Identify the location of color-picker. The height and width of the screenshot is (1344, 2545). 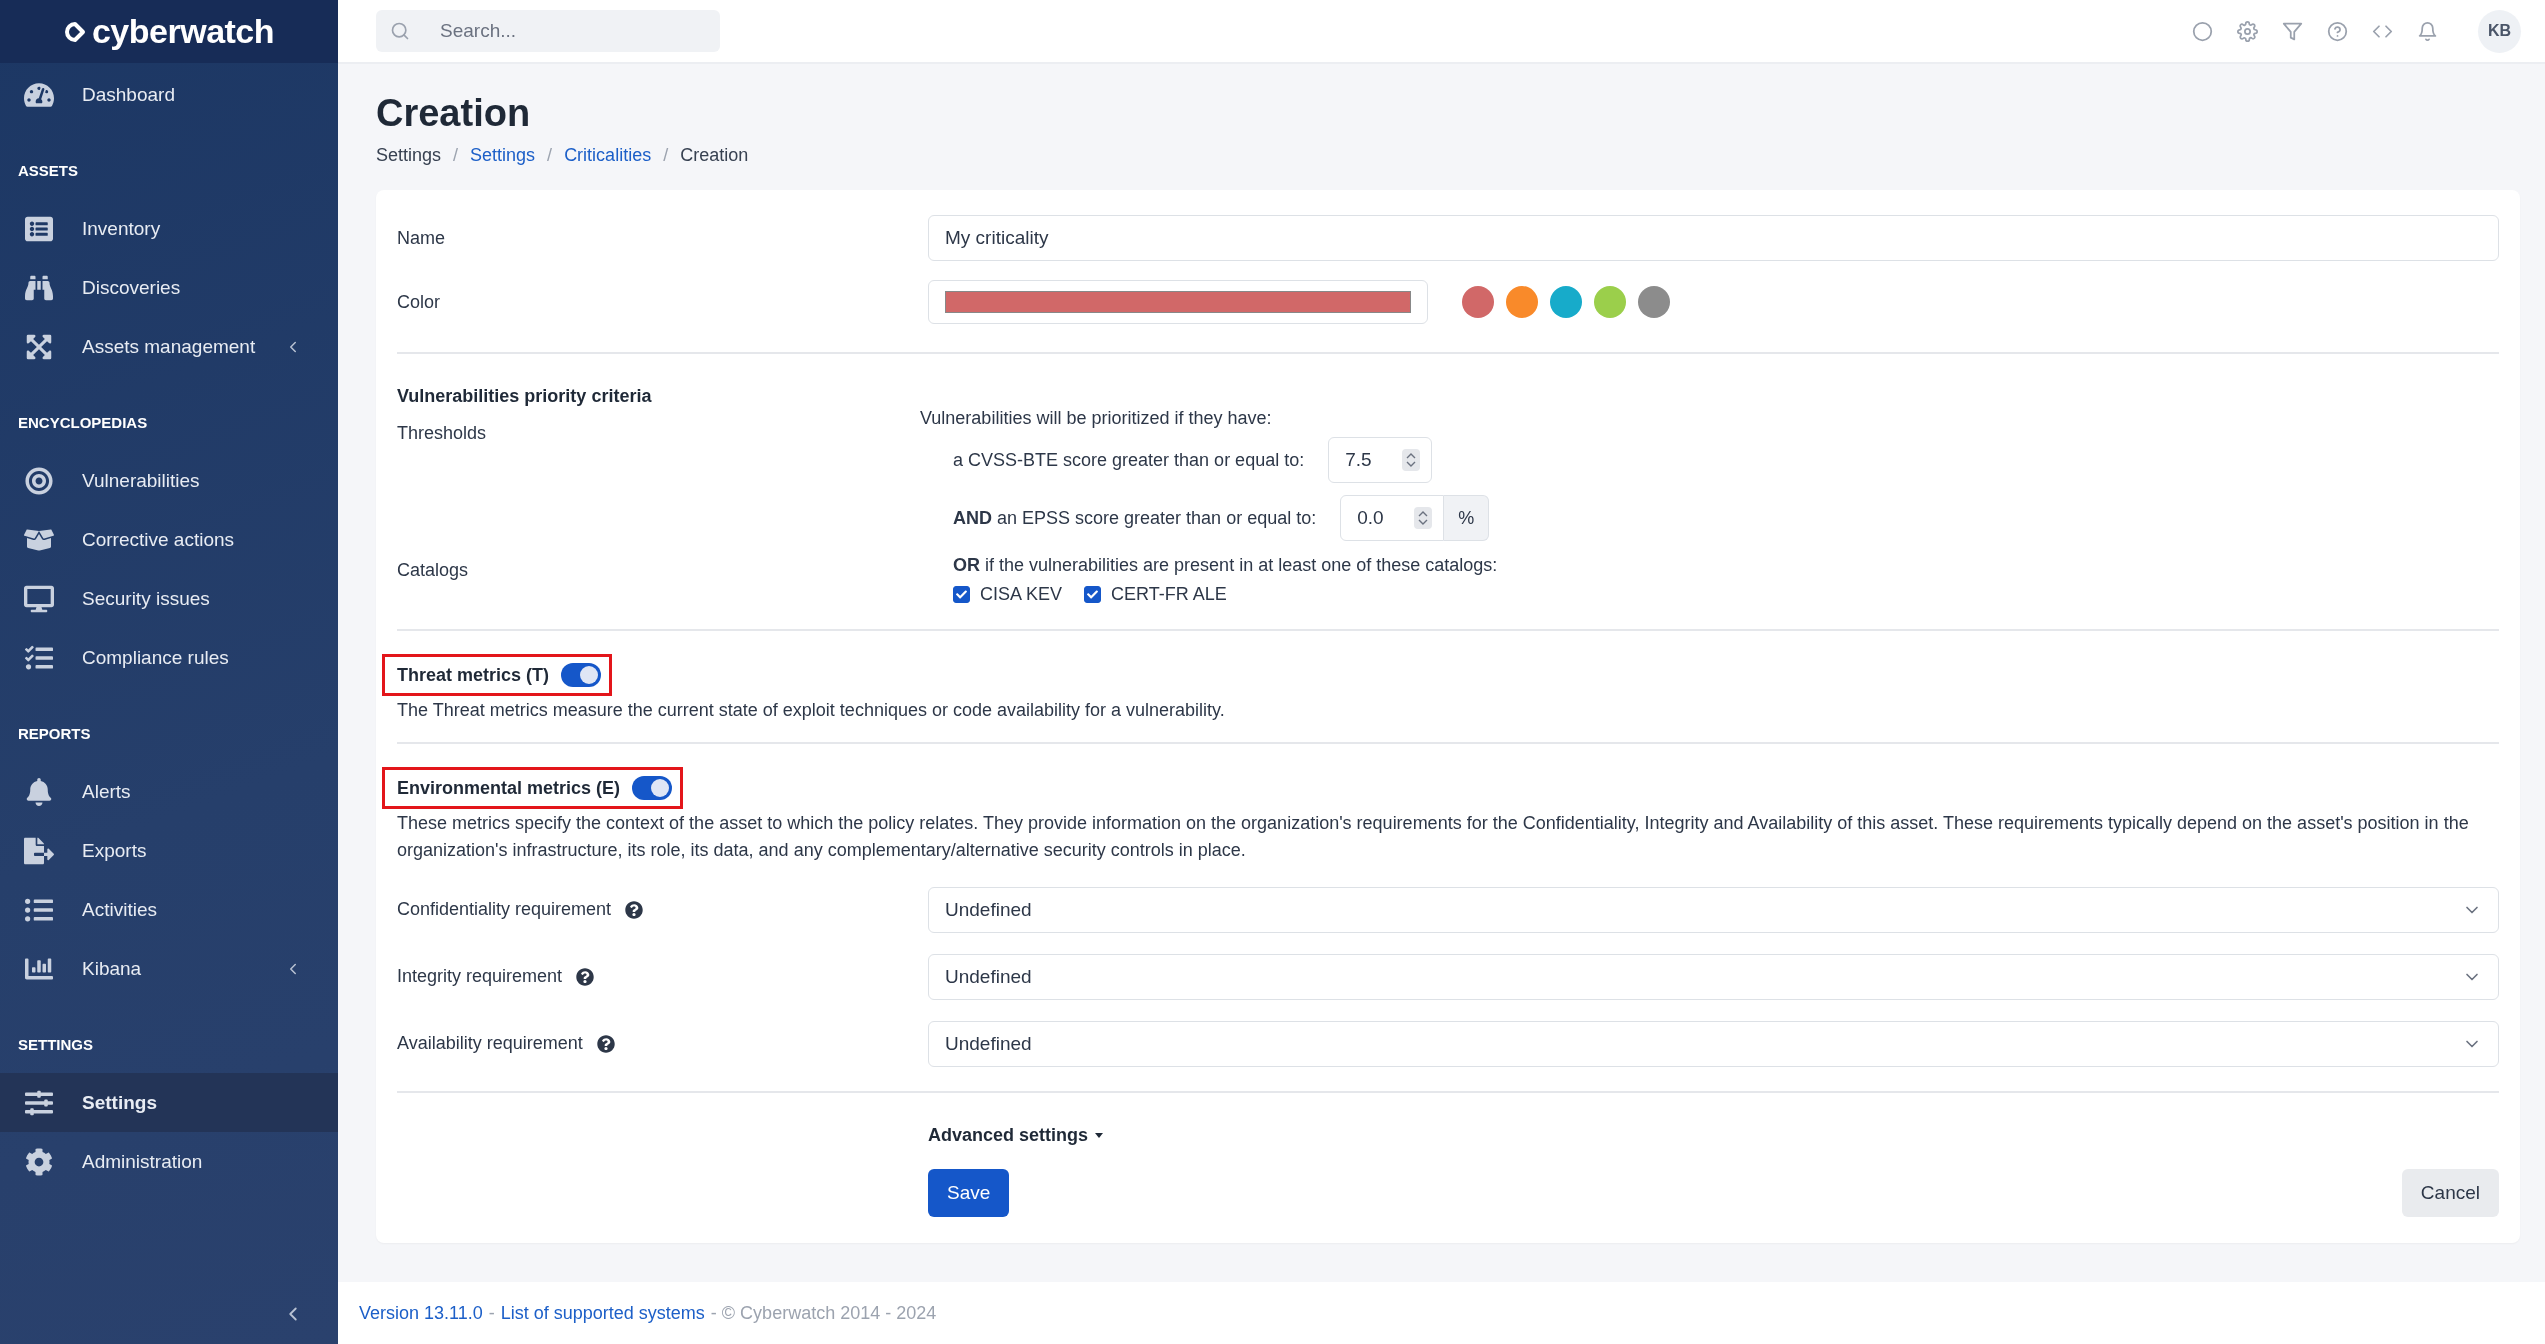
(1178, 302).